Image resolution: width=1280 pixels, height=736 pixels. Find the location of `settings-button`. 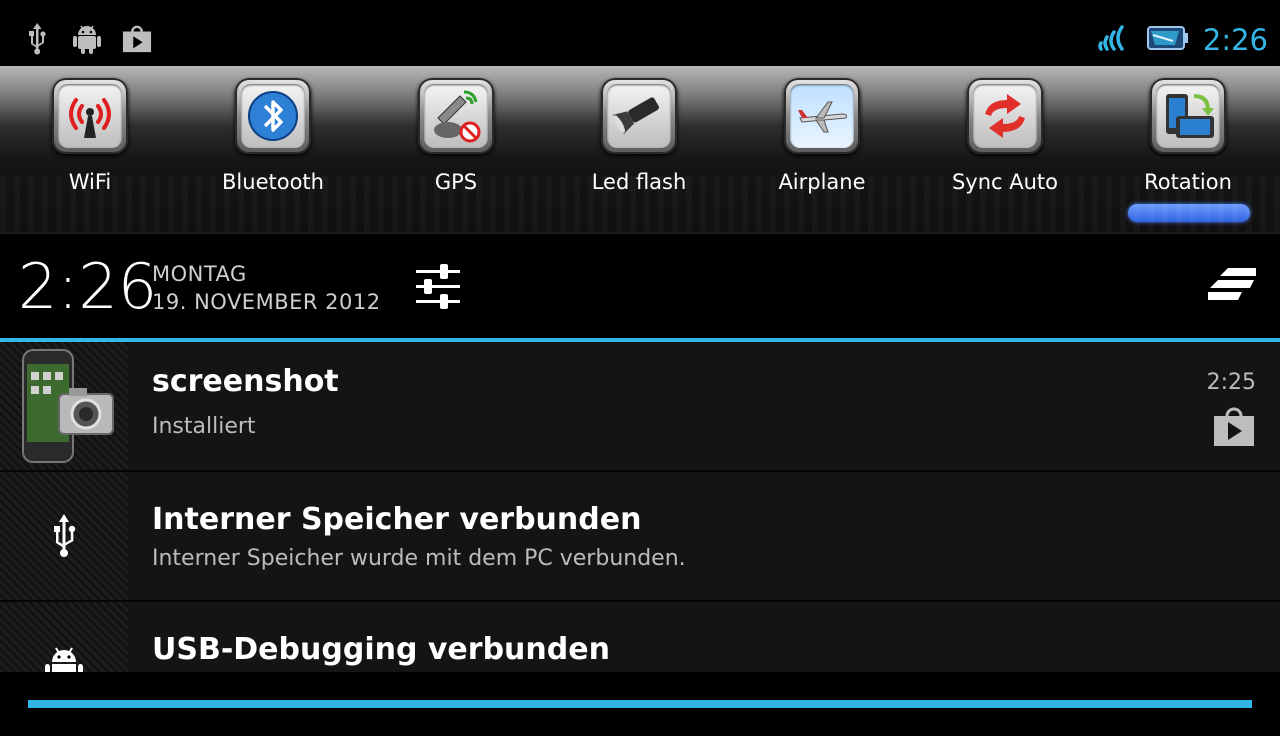

settings-button is located at coordinates (439, 287).